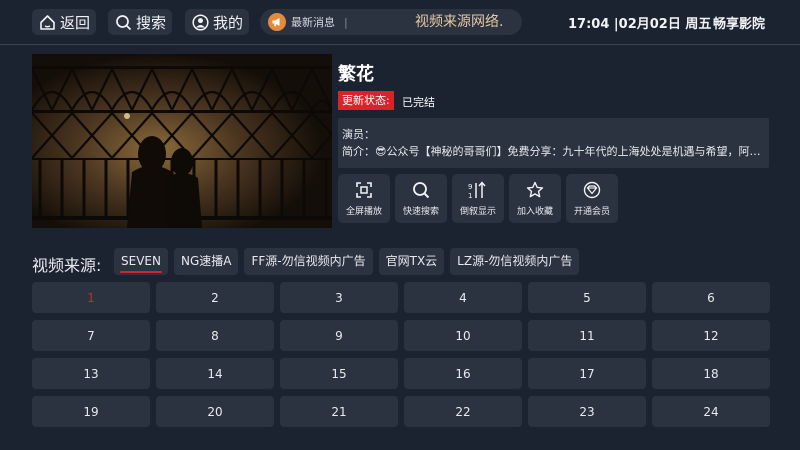  Describe the element at coordinates (463, 297) in the screenshot. I see `episode-button: 4` at that location.